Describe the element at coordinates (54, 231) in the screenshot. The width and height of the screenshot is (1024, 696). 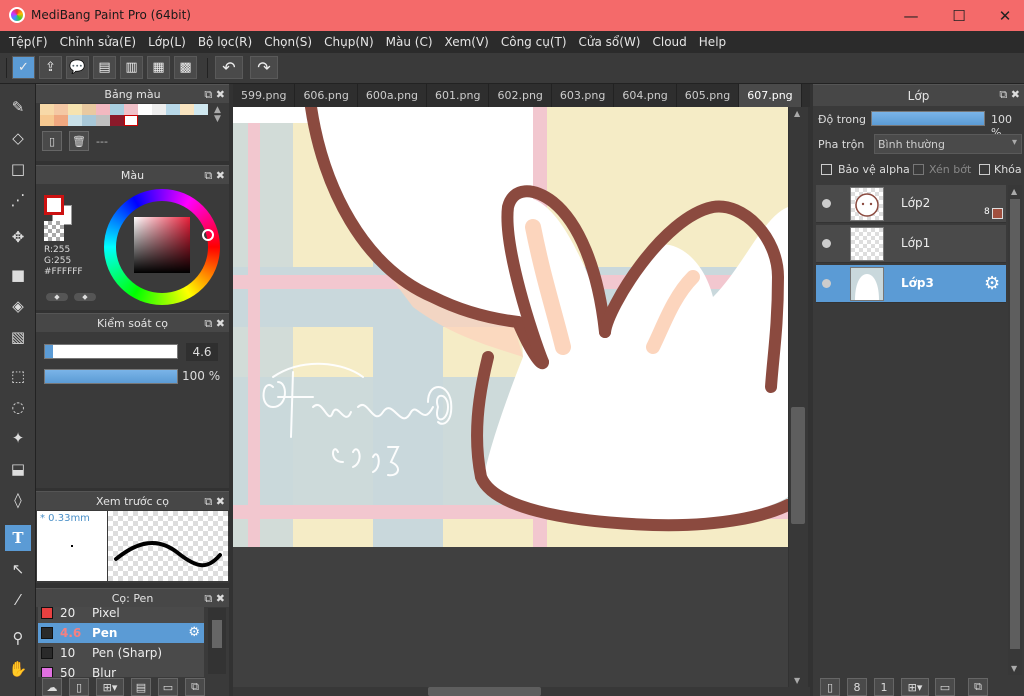
I see `transparent-color` at that location.